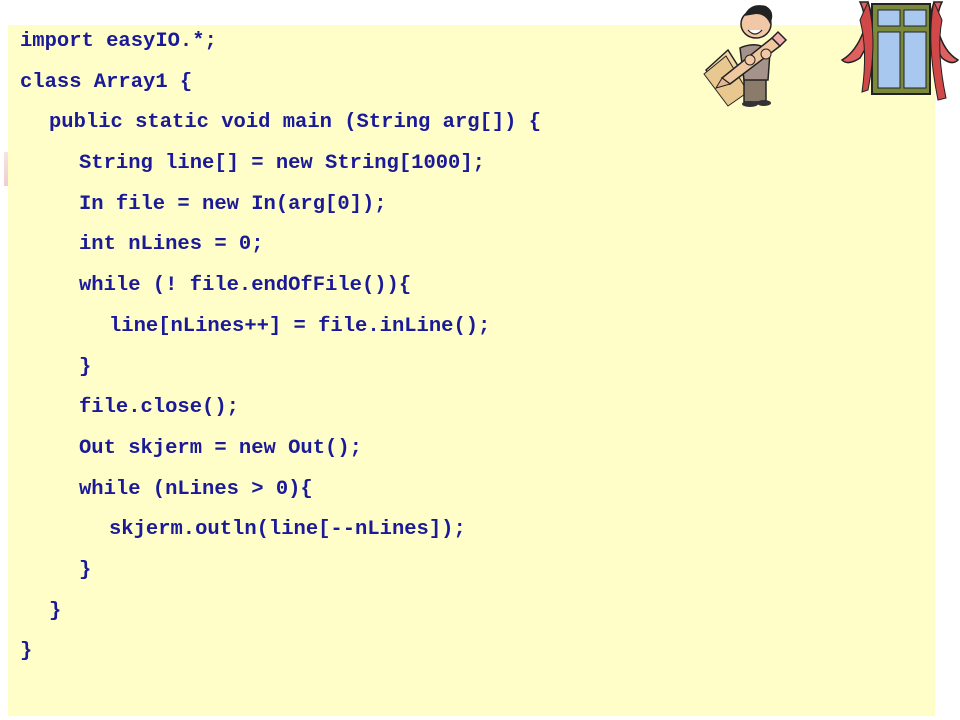  Describe the element at coordinates (118, 41) in the screenshot. I see `code-line: import easyIO.*;` at that location.